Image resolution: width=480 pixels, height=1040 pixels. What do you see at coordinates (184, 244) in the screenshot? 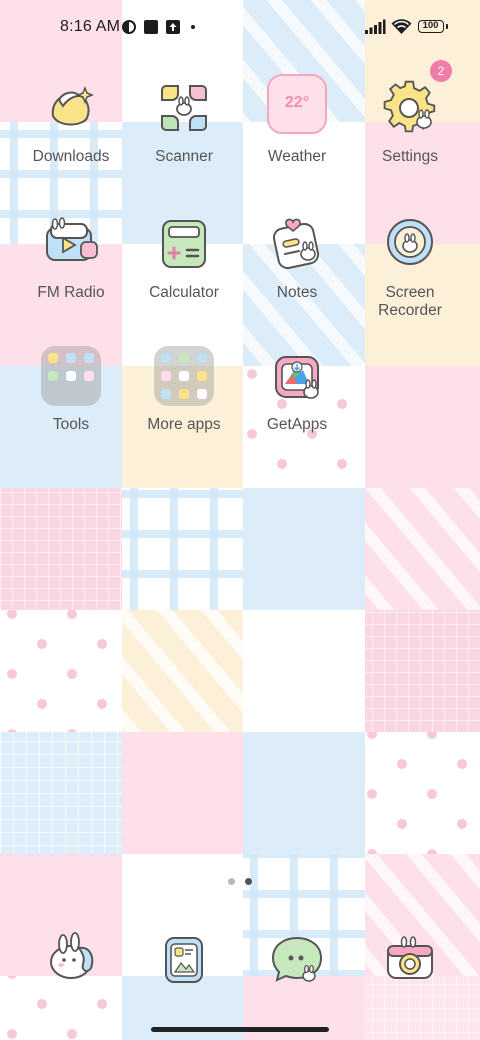
I see `calculator-icon` at bounding box center [184, 244].